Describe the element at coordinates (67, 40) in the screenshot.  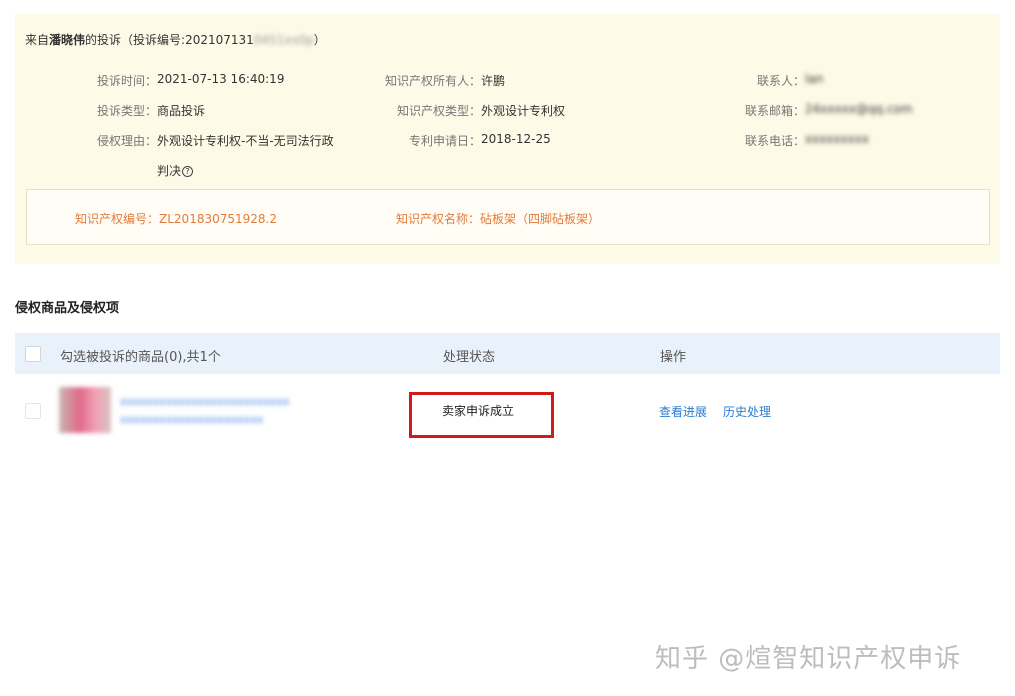
I see `complainant-name: 潘晓伟` at that location.